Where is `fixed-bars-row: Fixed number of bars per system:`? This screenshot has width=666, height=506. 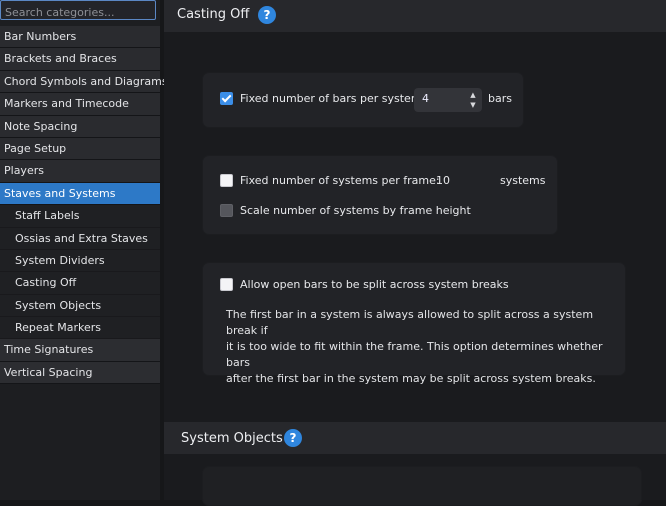 fixed-bars-row: Fixed number of bars per system: is located at coordinates (322, 98).